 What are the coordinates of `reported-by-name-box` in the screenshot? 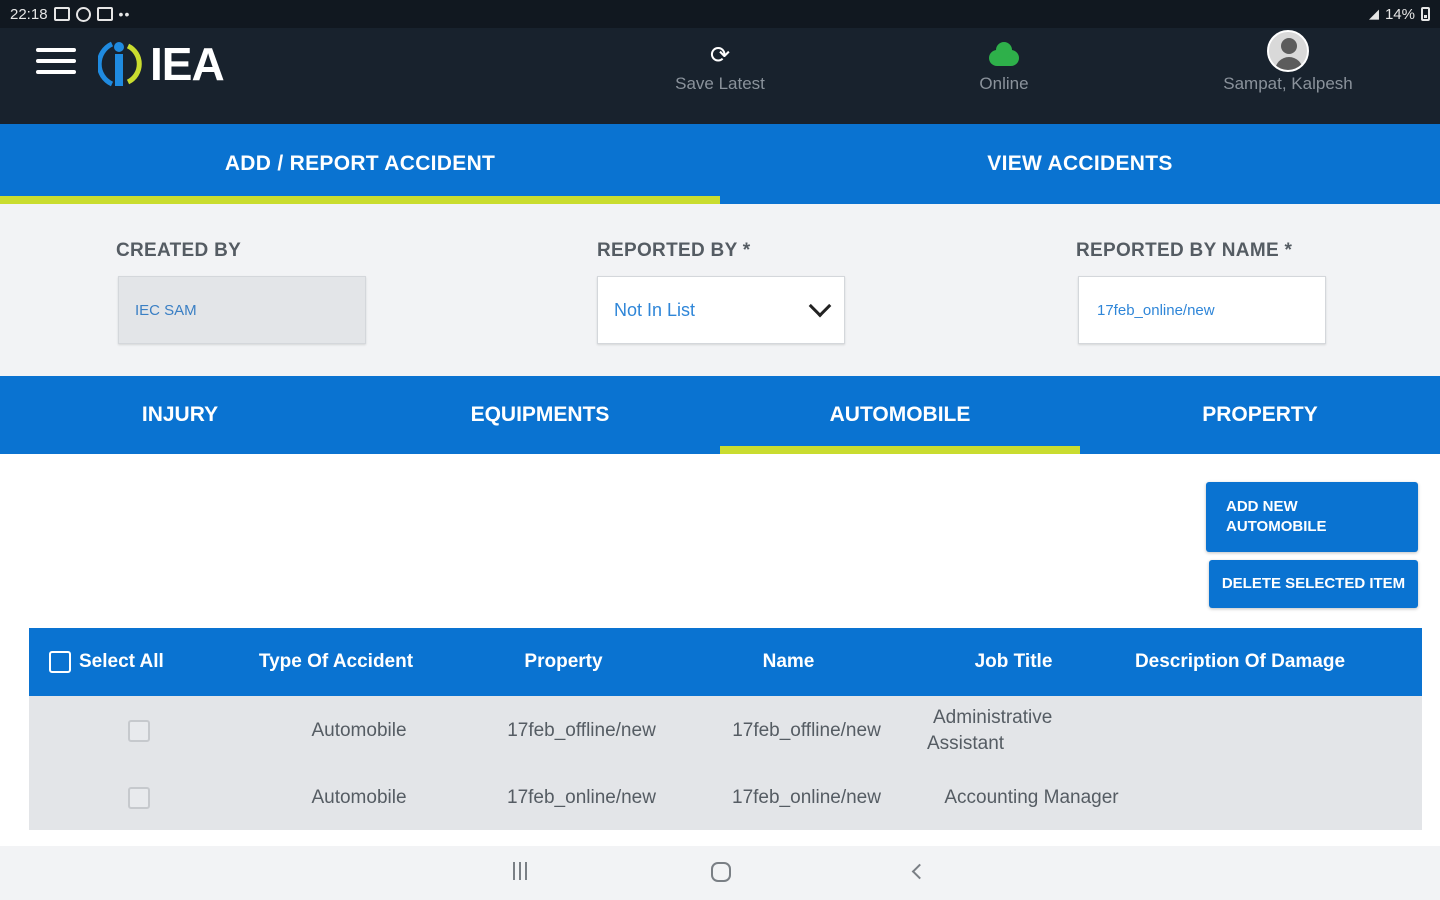 It's located at (1202, 310).